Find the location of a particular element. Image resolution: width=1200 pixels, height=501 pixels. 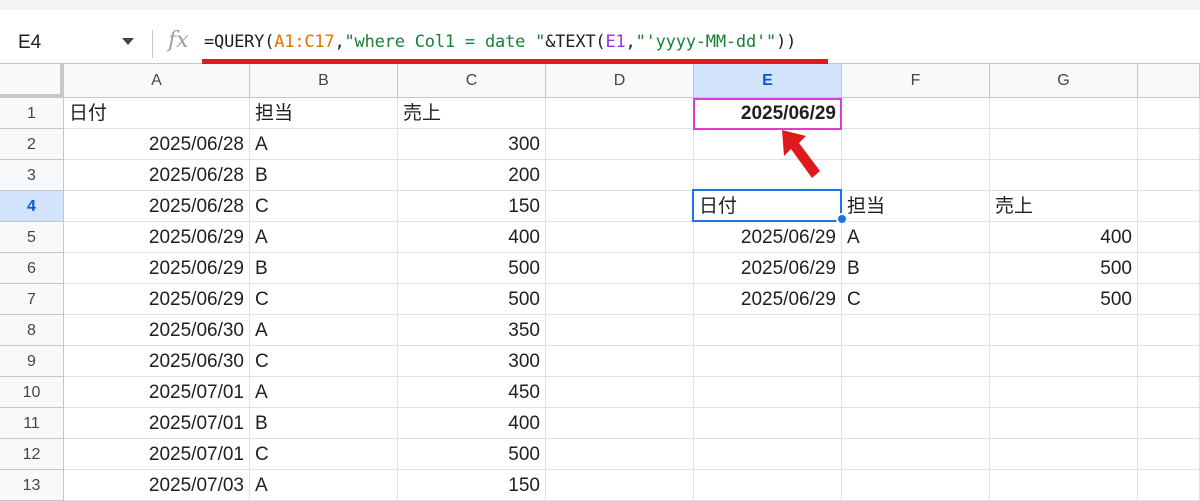

cell-B1: 担当 is located at coordinates (324, 113).